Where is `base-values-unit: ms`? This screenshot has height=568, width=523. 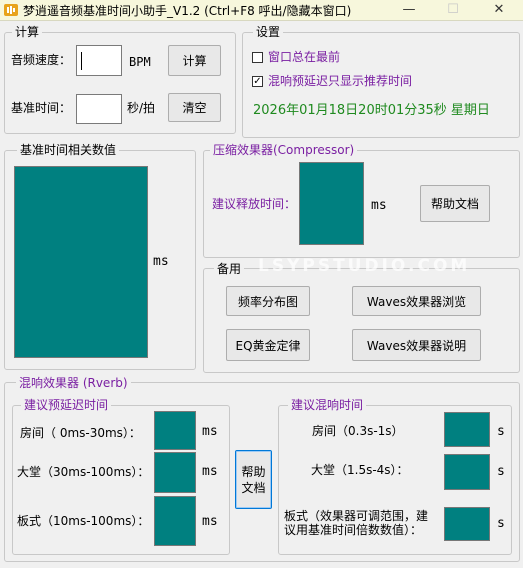
base-values-unit: ms is located at coordinates (161, 261).